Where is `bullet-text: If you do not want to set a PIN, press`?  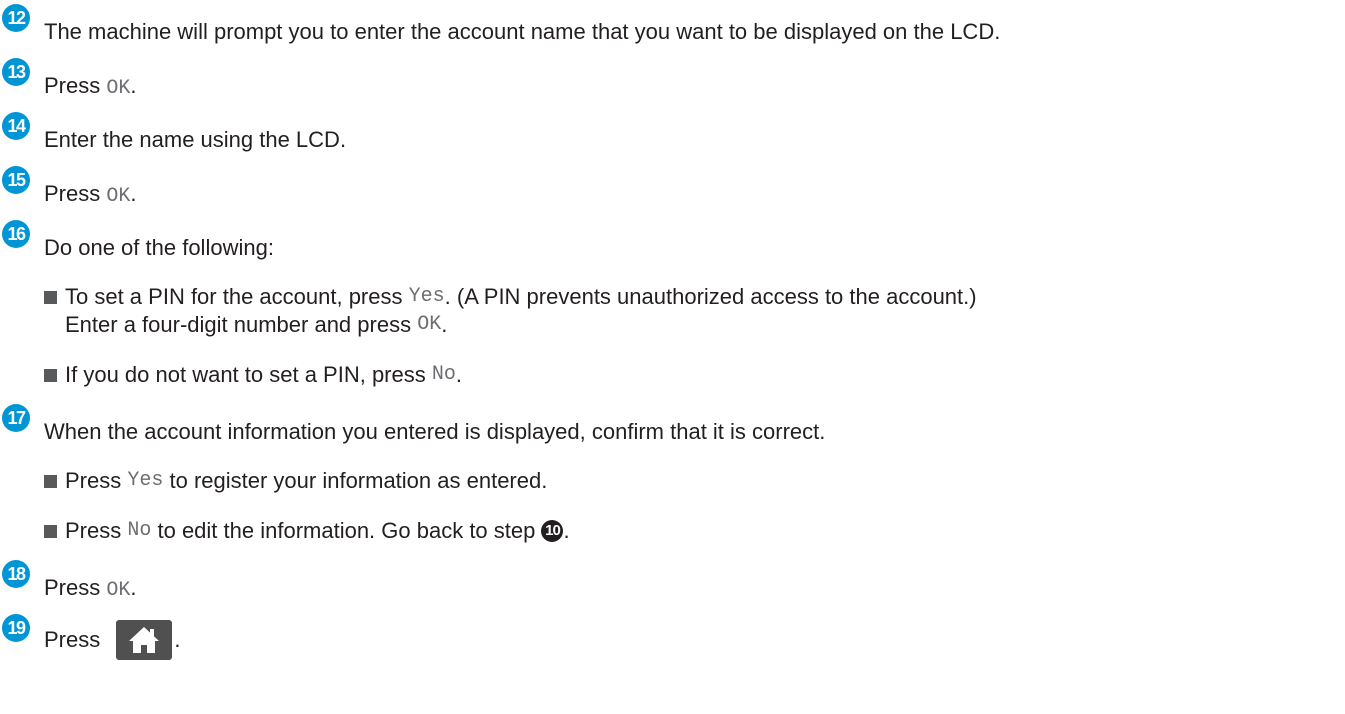 bullet-text: If you do not want to set a PIN, press is located at coordinates (248, 374).